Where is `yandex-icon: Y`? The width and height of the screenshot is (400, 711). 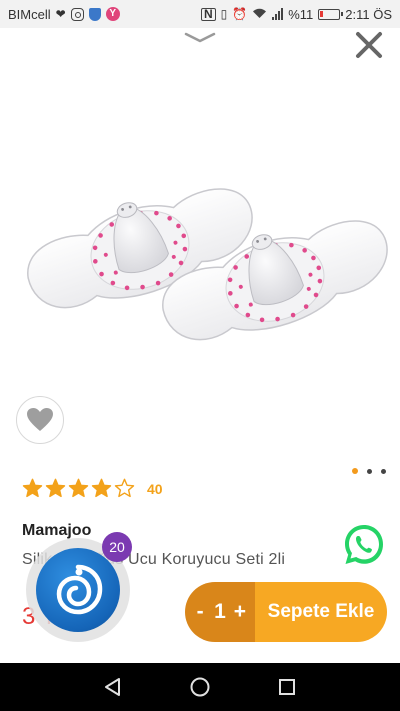 yandex-icon: Y is located at coordinates (112, 14).